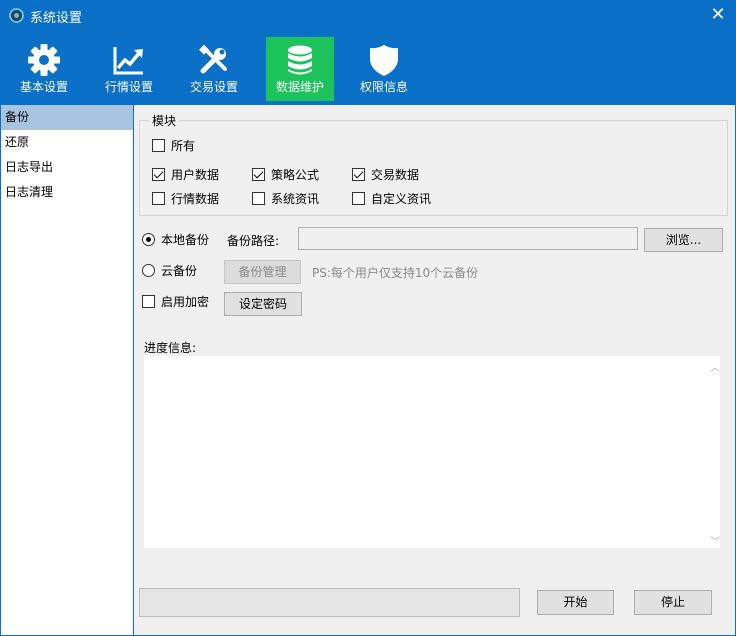 Image resolution: width=736 pixels, height=636 pixels. What do you see at coordinates (43, 87) in the screenshot?
I see `tab-label: 基本设置` at bounding box center [43, 87].